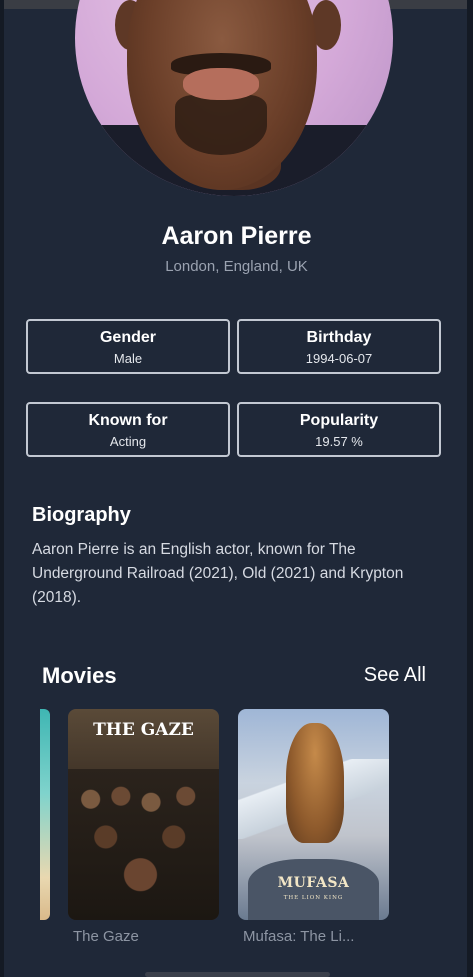  Describe the element at coordinates (221, 84) in the screenshot. I see `photo-lips` at that location.